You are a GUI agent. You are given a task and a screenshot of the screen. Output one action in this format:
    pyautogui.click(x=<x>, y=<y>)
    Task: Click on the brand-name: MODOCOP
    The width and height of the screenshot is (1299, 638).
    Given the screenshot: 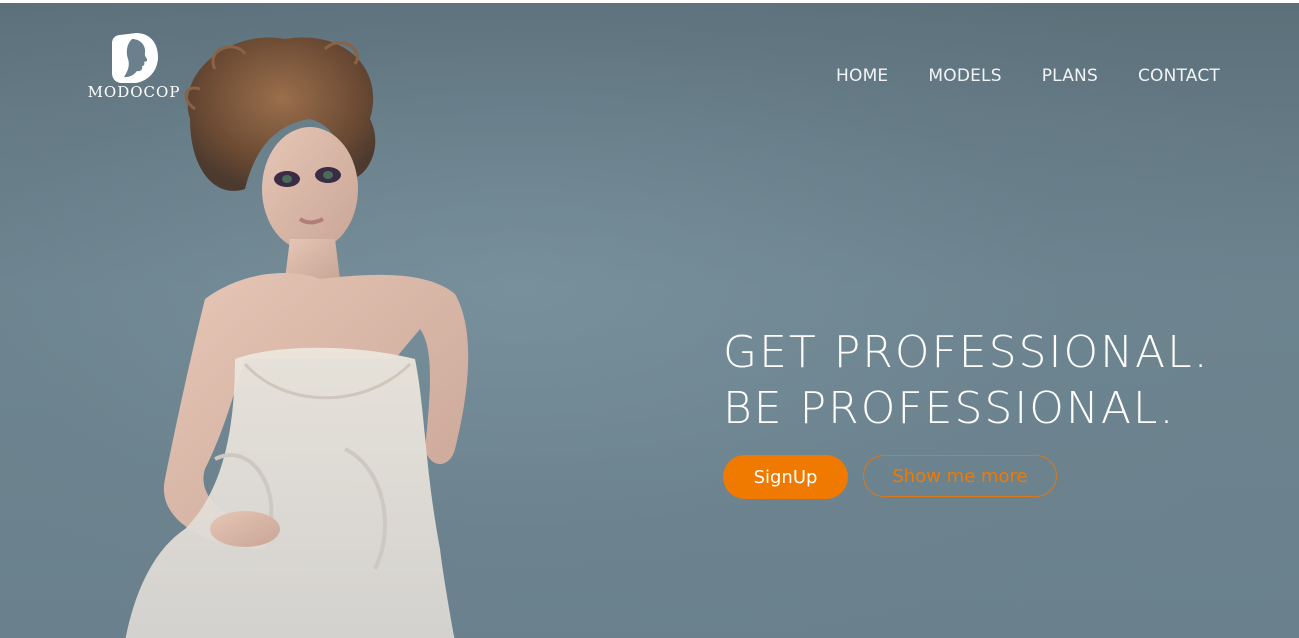 What is the action you would take?
    pyautogui.click(x=134, y=92)
    